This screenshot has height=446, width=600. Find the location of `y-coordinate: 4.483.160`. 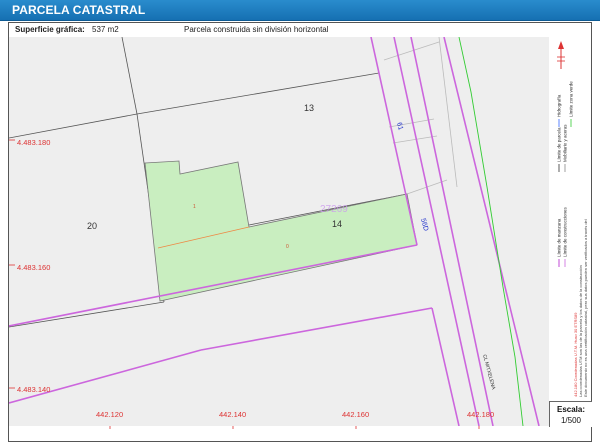

y-coordinate: 4.483.160 is located at coordinates (33, 267).